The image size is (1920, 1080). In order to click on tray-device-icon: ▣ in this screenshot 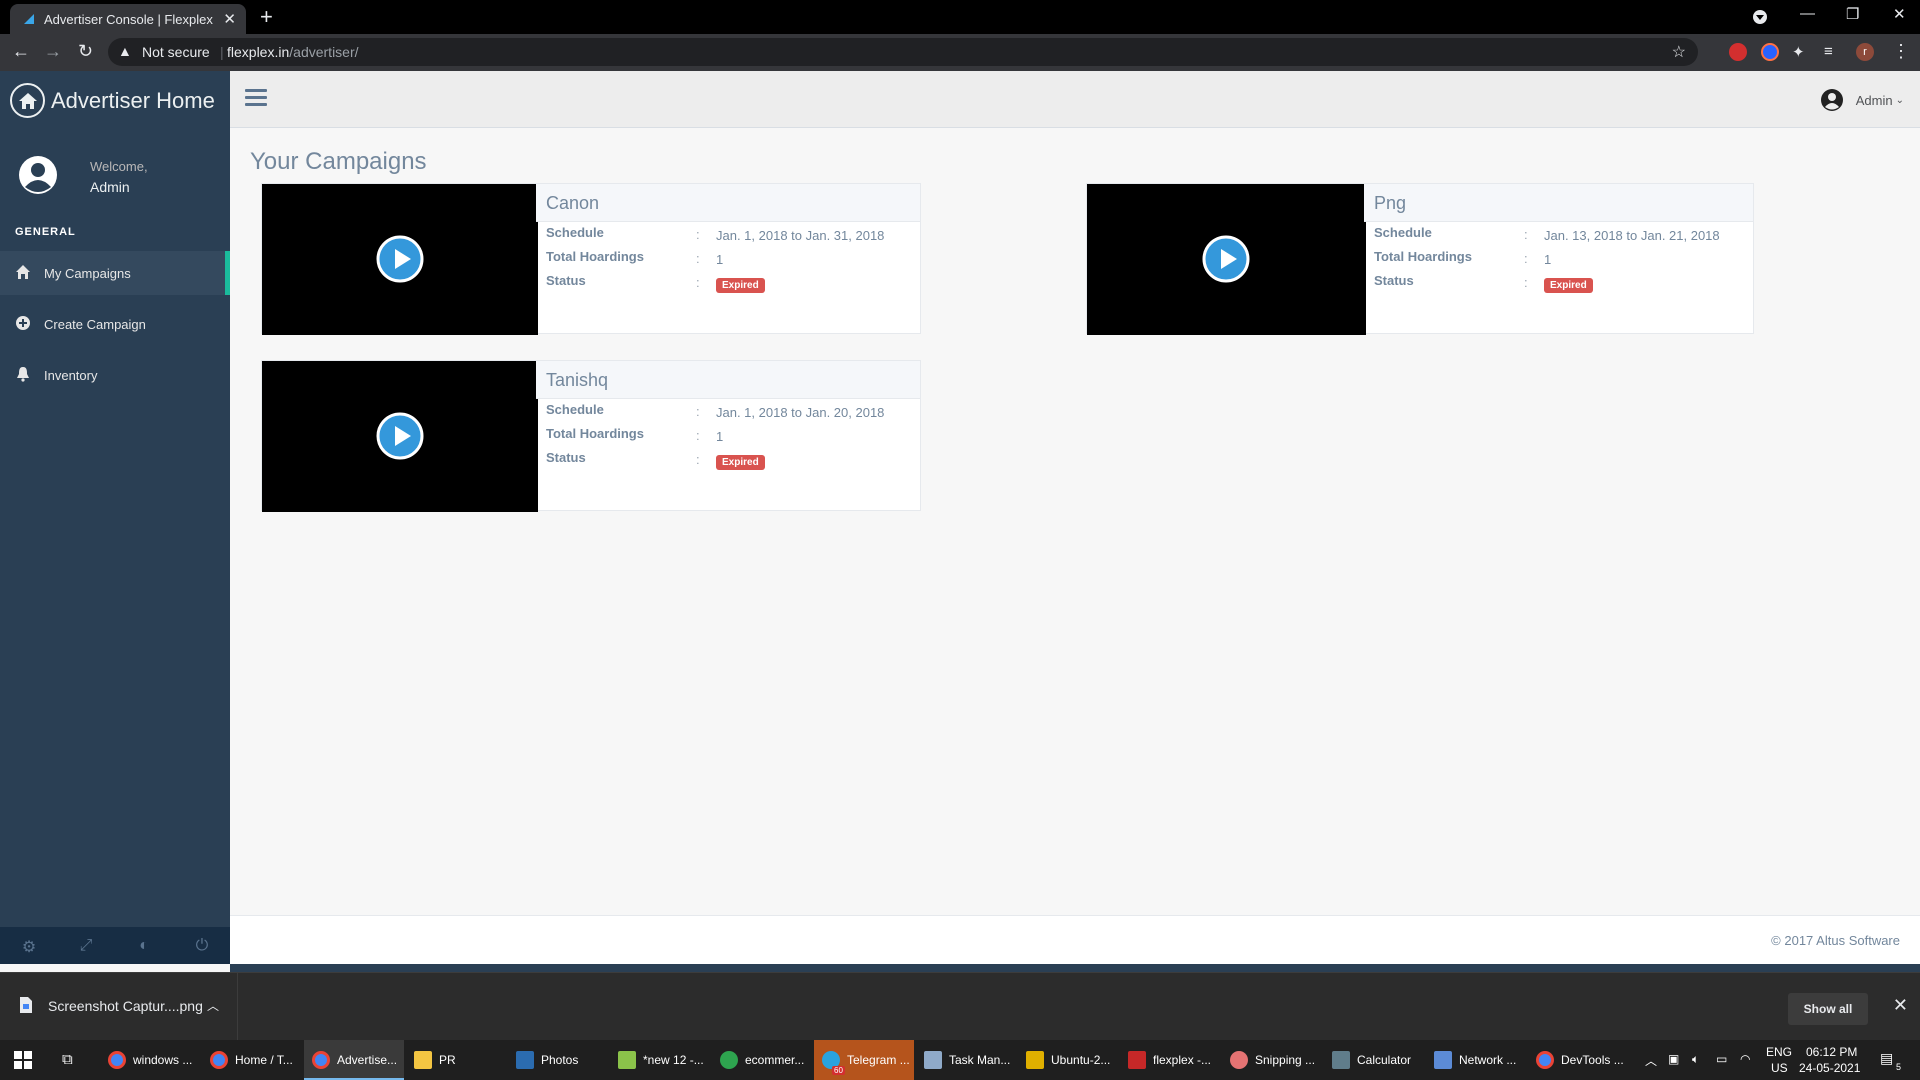, I will do `click(1673, 1066)`.